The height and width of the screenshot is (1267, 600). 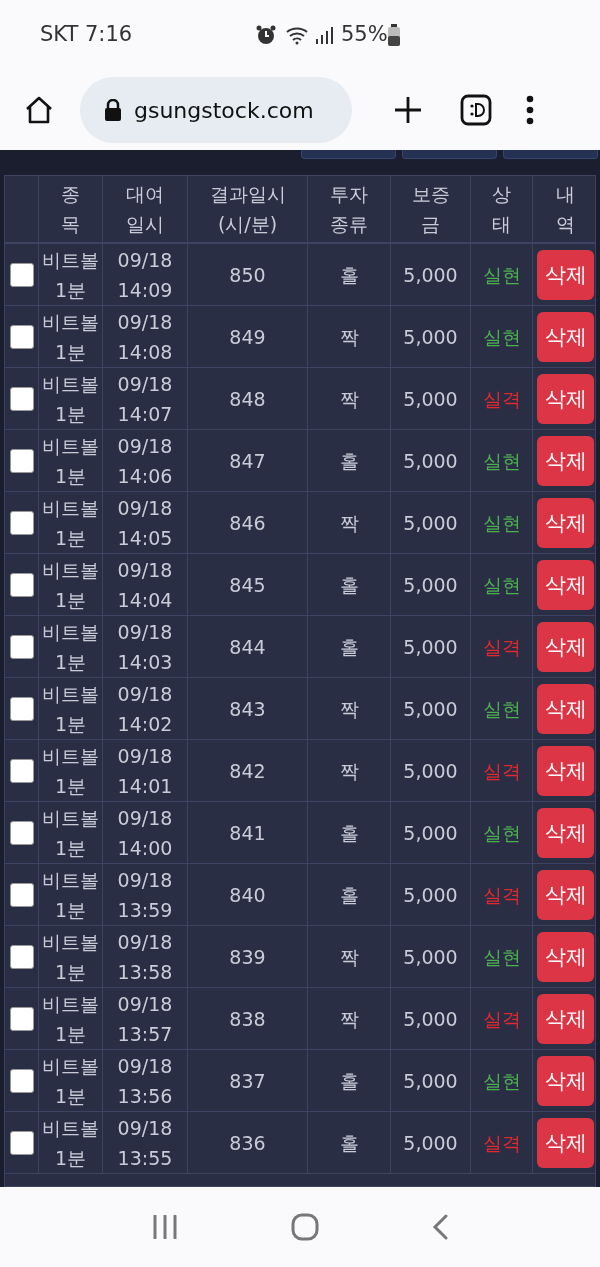 I want to click on column-header: 상태, so click(x=501, y=209).